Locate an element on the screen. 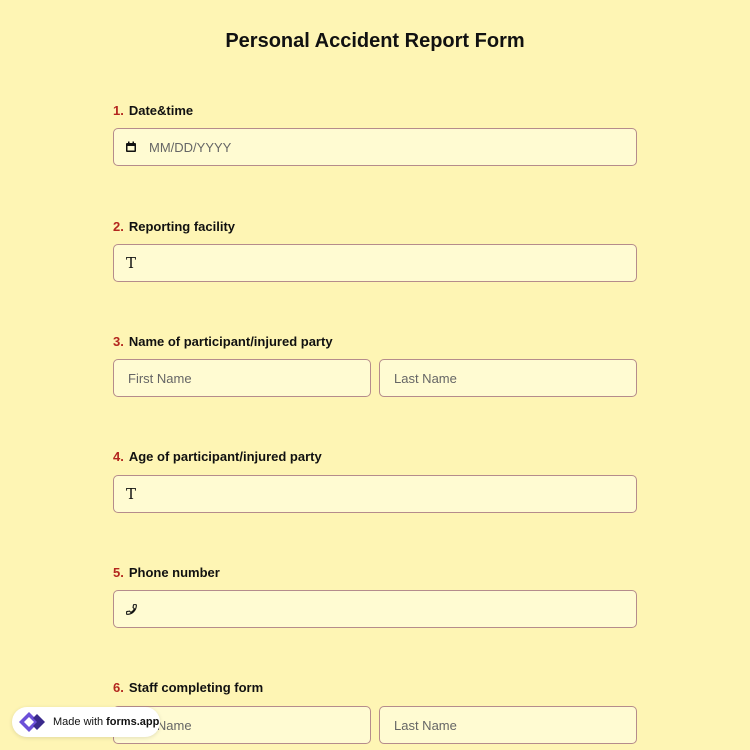 Image resolution: width=750 pixels, height=750 pixels. participant-age-input is located at coordinates (392, 494).